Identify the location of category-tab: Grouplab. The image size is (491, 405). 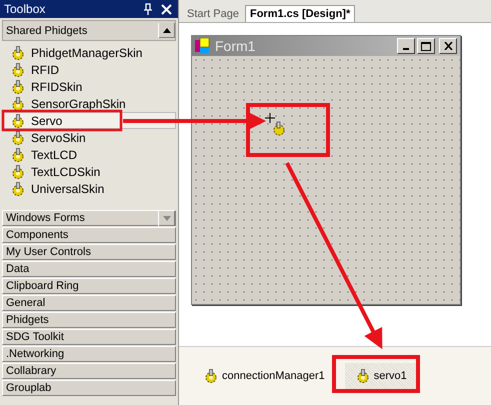
(89, 388).